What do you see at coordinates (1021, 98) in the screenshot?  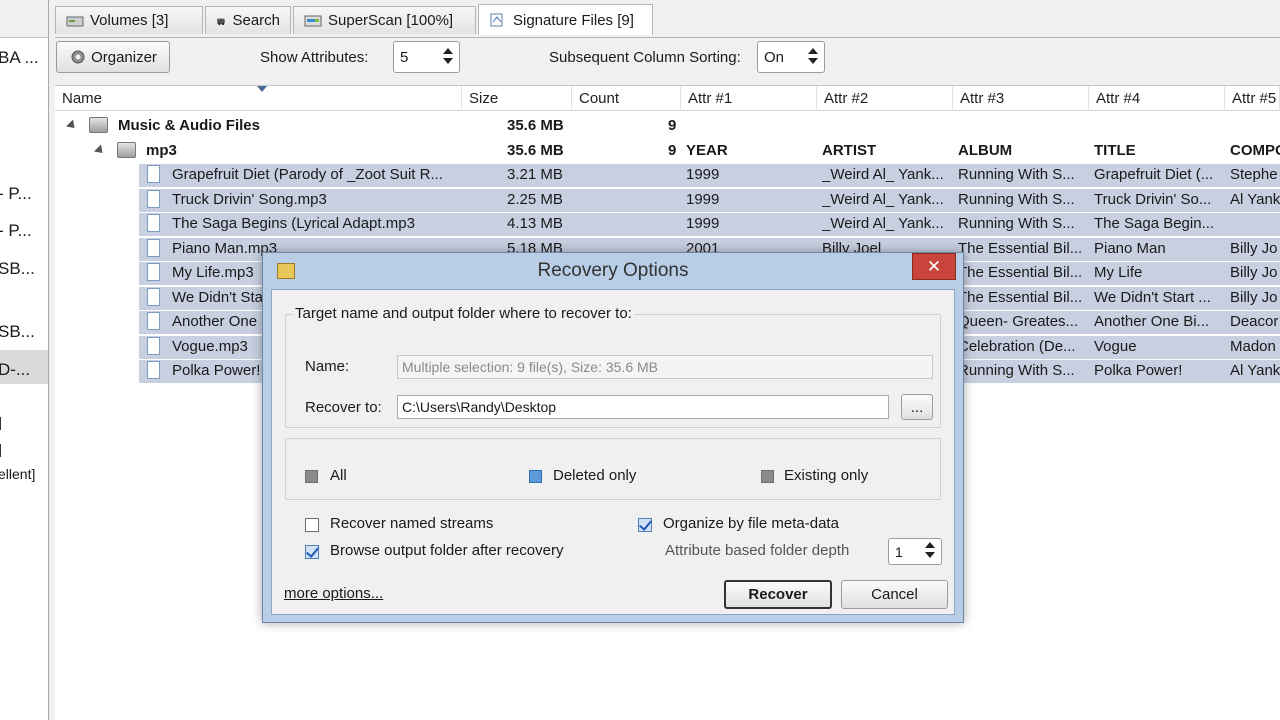 I see `column-header-attr3: Attr #3` at bounding box center [1021, 98].